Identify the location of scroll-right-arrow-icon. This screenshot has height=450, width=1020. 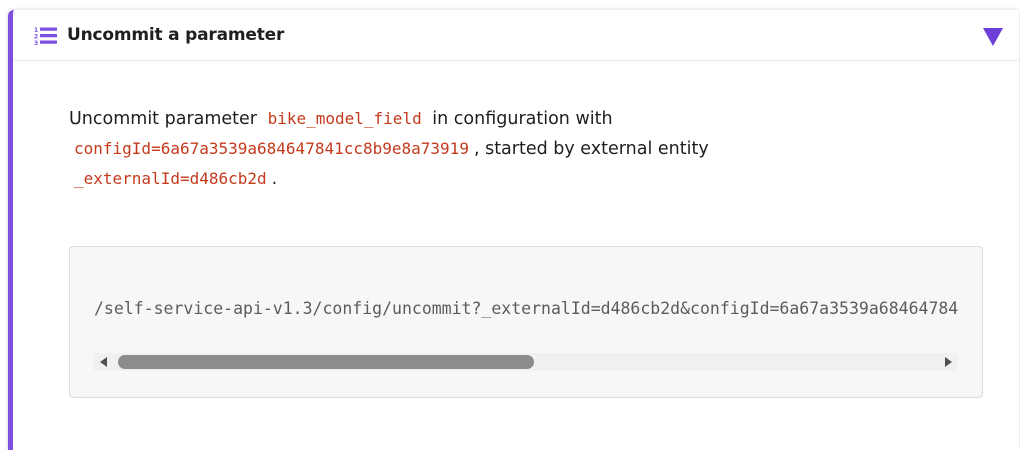
(948, 362).